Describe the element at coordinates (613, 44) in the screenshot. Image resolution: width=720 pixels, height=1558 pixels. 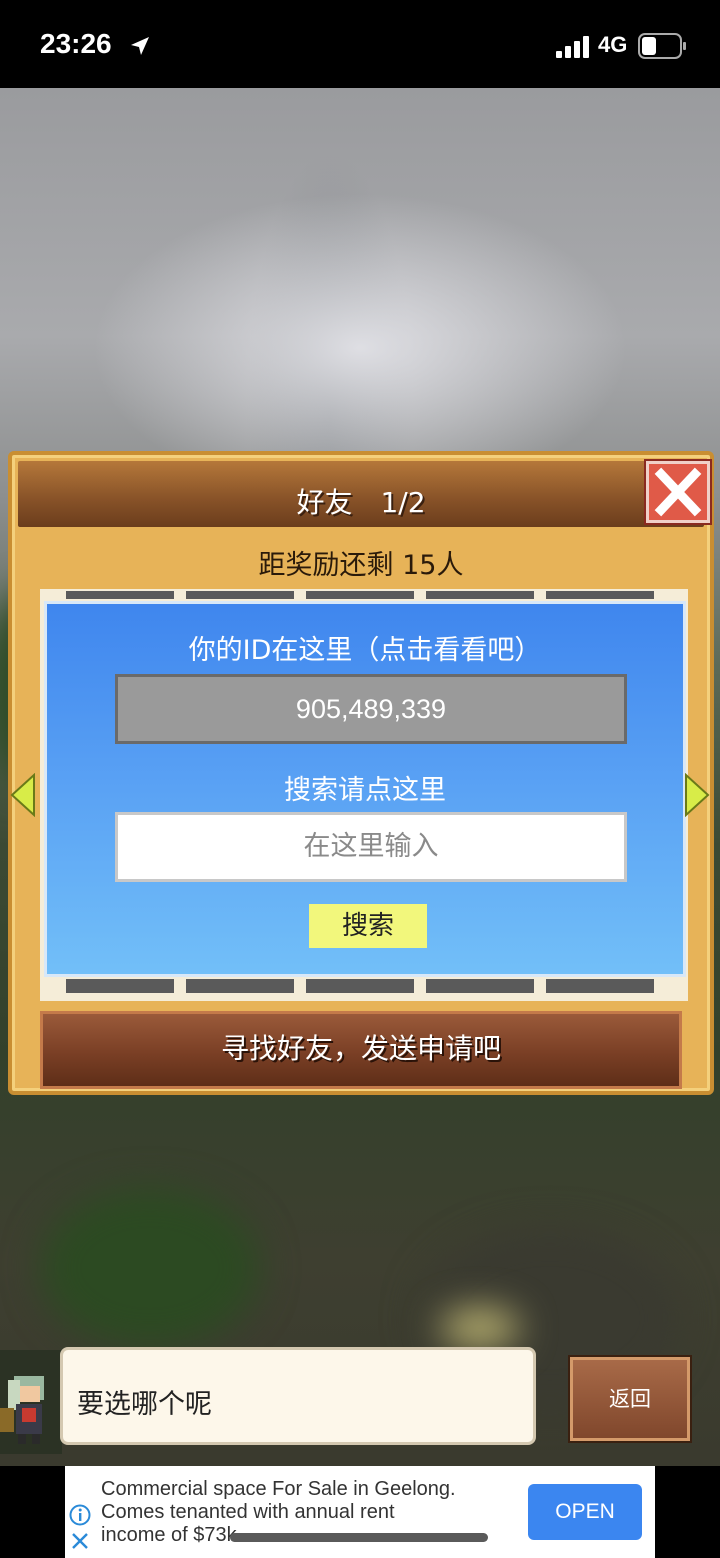
I see `network-type: 4G` at that location.